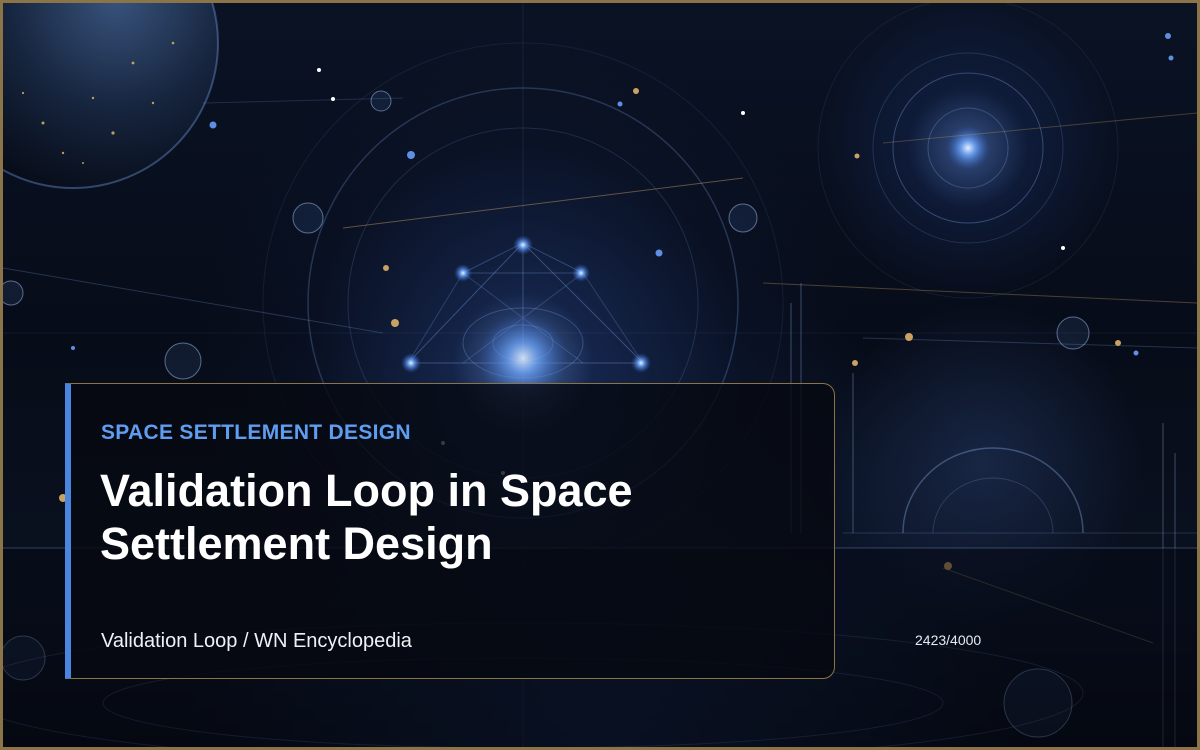 Image resolution: width=1200 pixels, height=750 pixels. Describe the element at coordinates (948, 640) in the screenshot. I see `slide-counter: 2423/4000` at that location.